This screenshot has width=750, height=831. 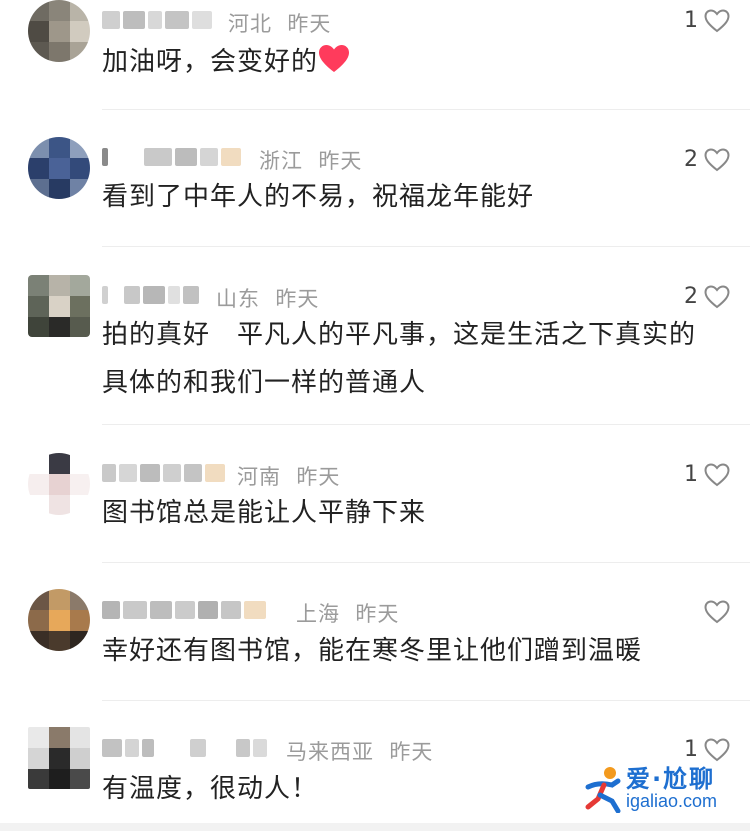 What do you see at coordinates (210, 789) in the screenshot?
I see `comment-text-content: 有温度，很动人！` at bounding box center [210, 789].